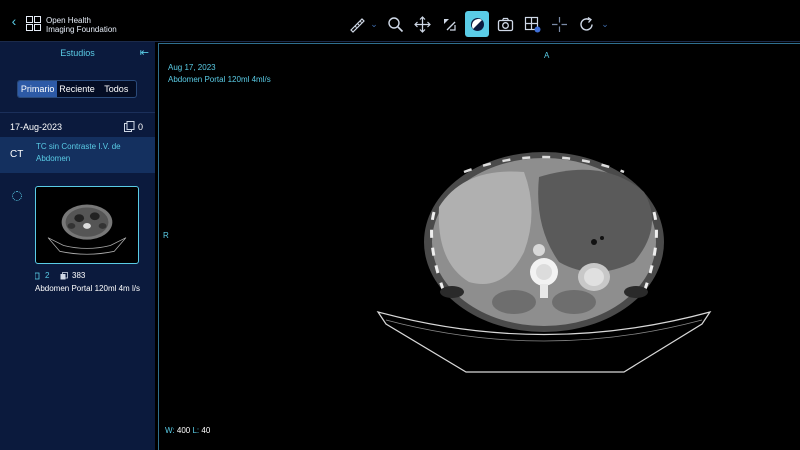  I want to click on study-filter-tabs: Primario Reciente Todos, so click(77, 89).